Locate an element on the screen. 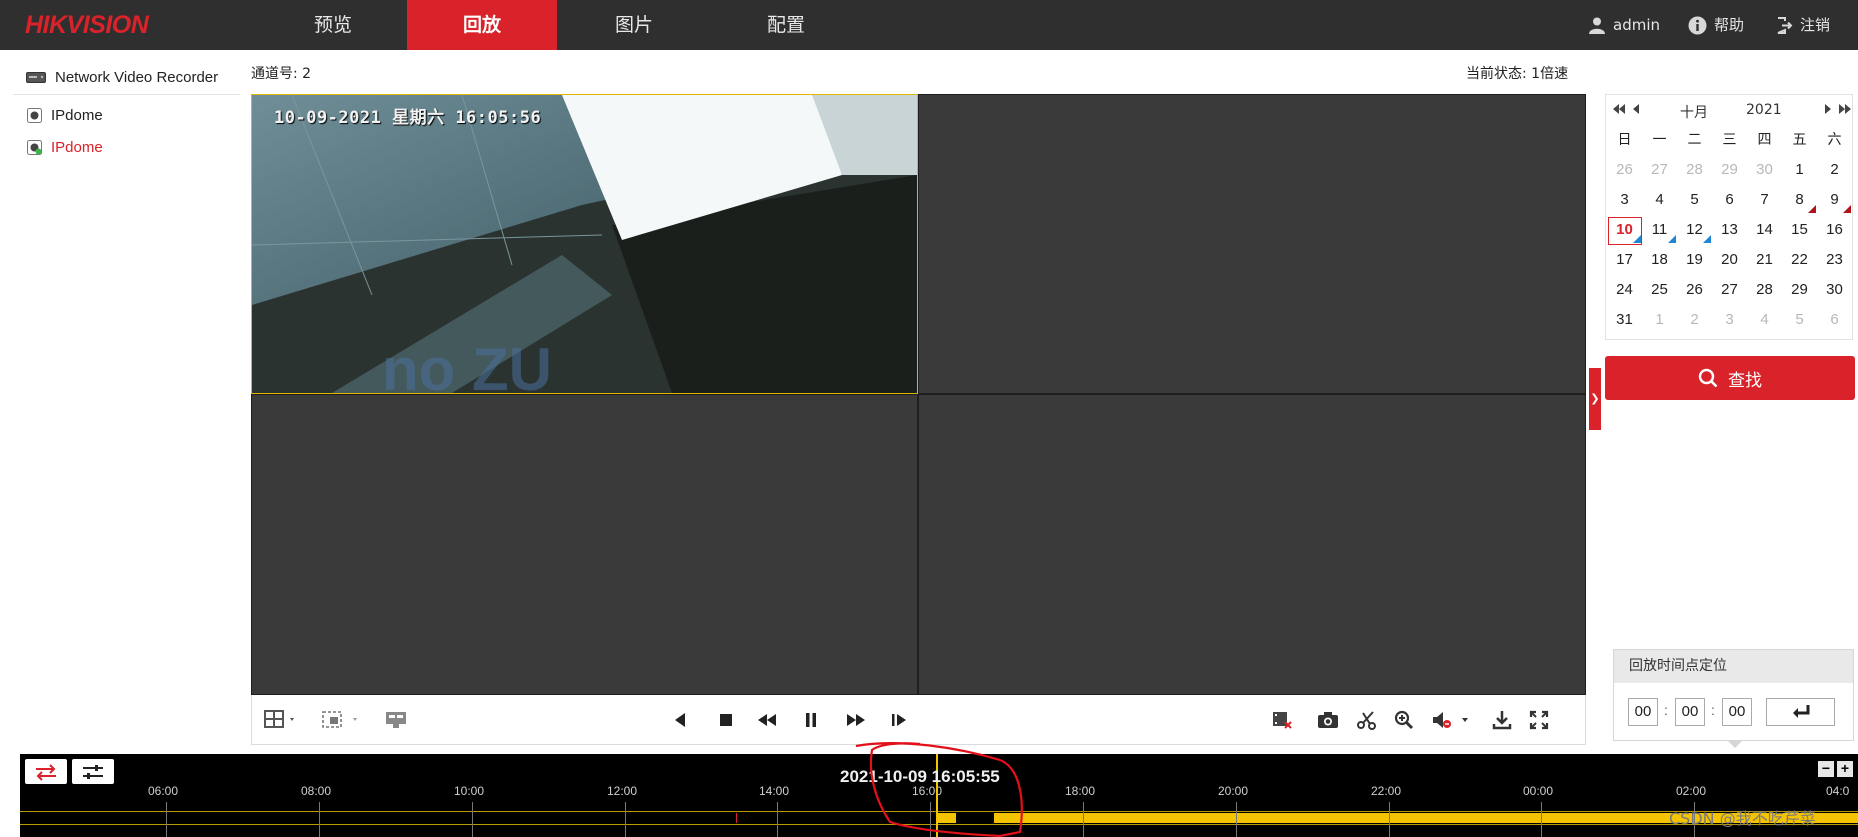  clip-button is located at coordinates (1367, 720).